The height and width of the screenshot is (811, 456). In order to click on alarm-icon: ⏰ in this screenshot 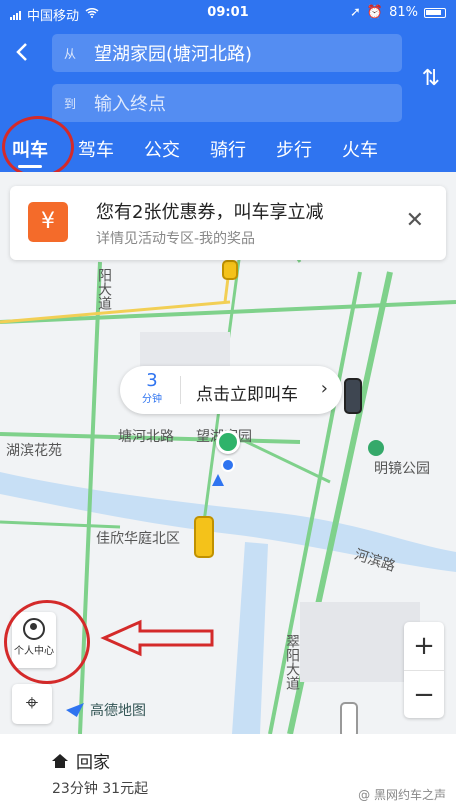, I will do `click(375, 12)`.